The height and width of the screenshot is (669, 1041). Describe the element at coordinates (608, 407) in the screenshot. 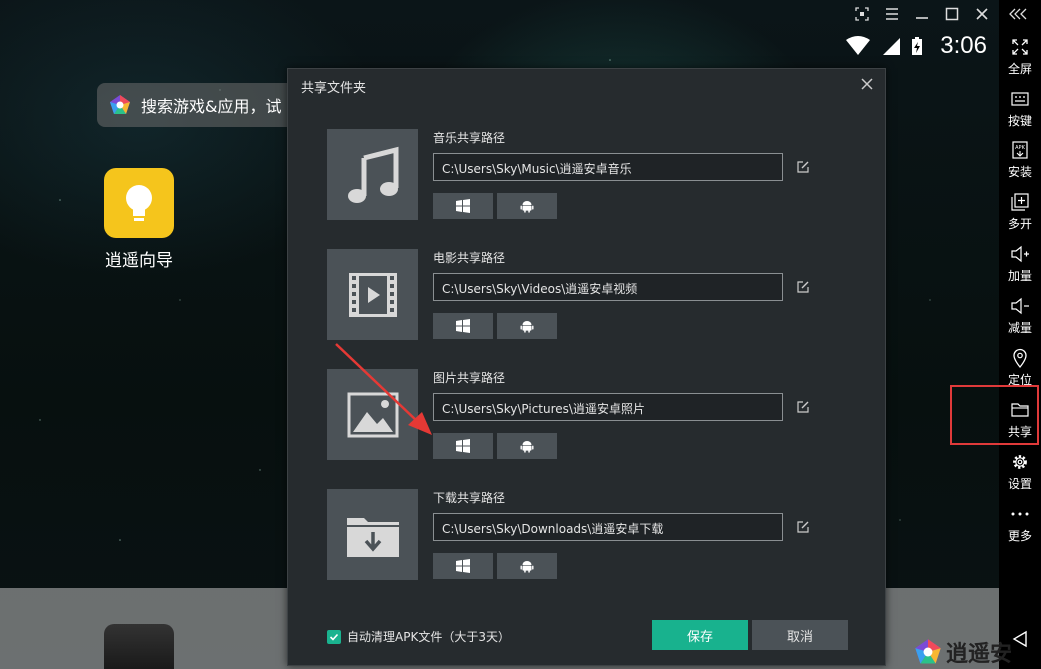

I see `path-input: C:\Users\Sky\Pictures\逍遥安卓照片` at that location.